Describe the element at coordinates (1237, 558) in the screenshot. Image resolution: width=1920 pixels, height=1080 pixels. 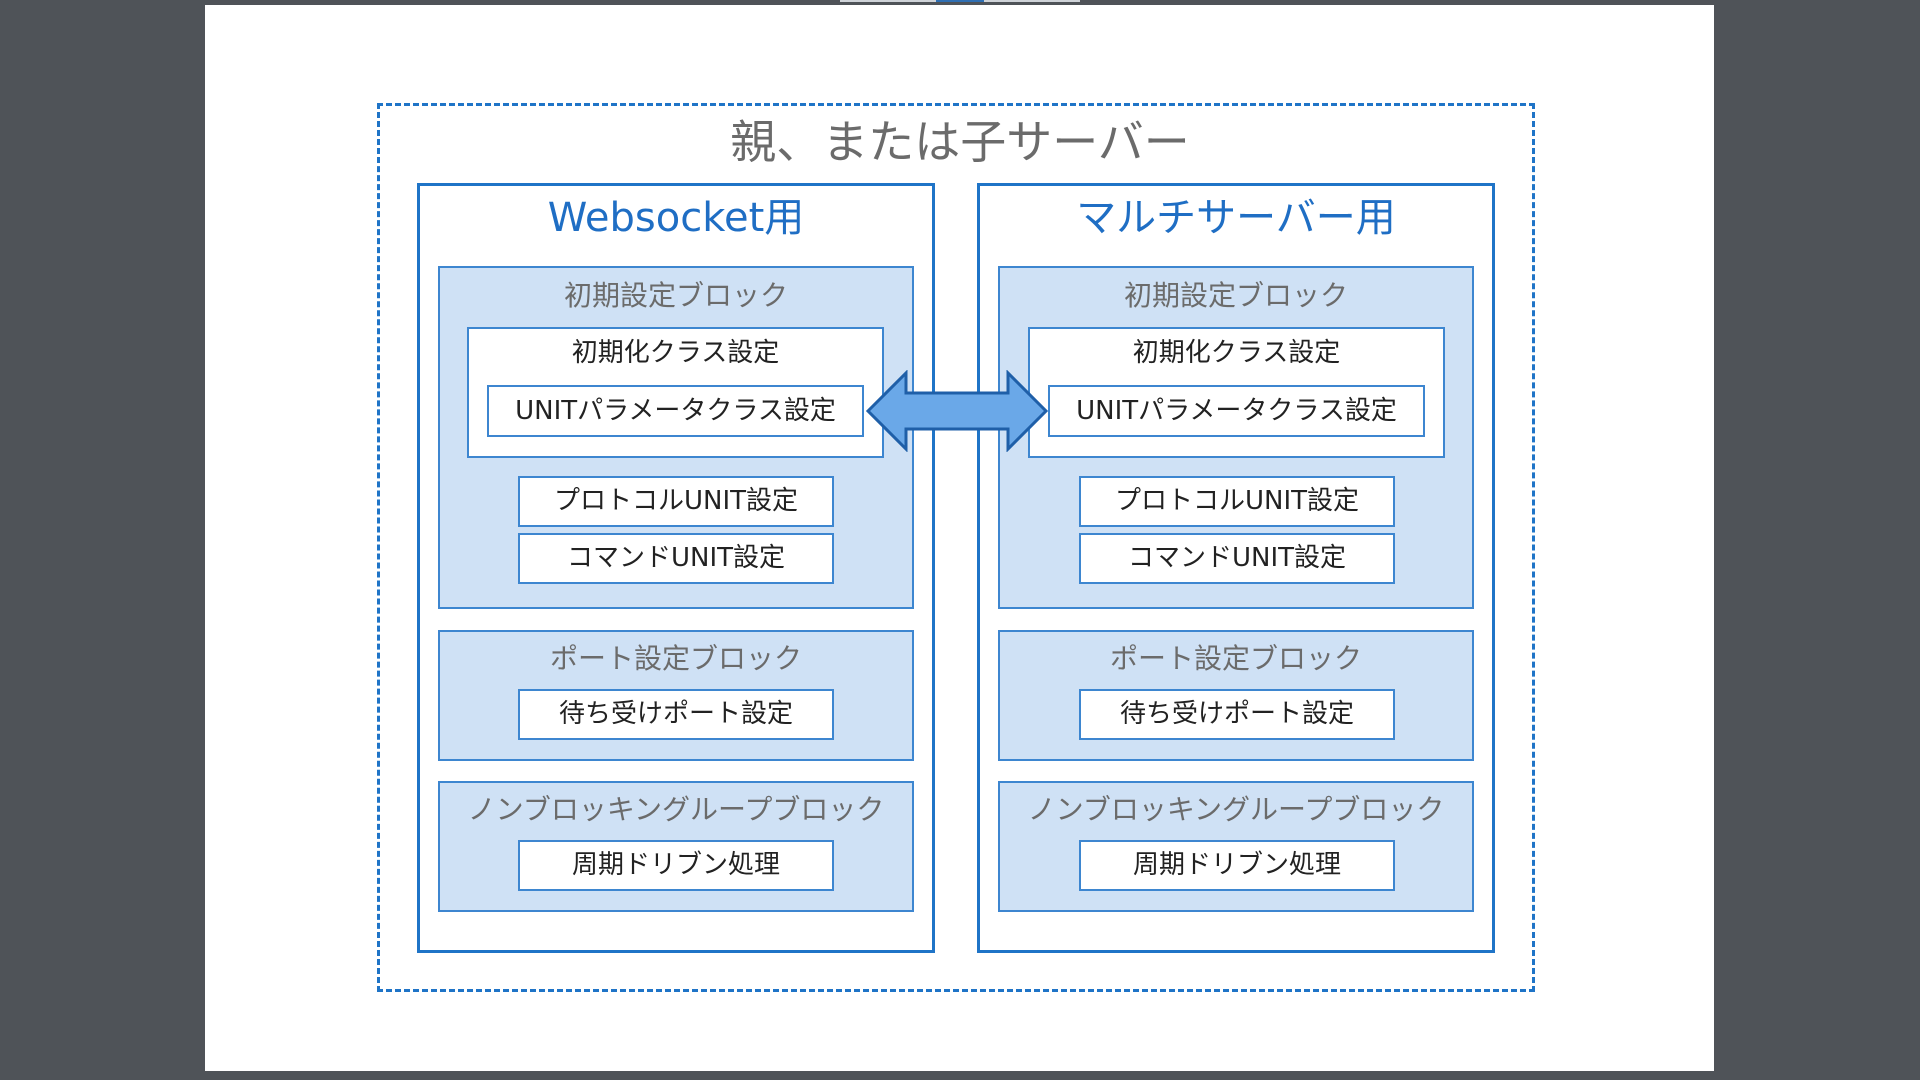
I see `multiserver-command-unit-label: コマンドUNIT設定` at that location.